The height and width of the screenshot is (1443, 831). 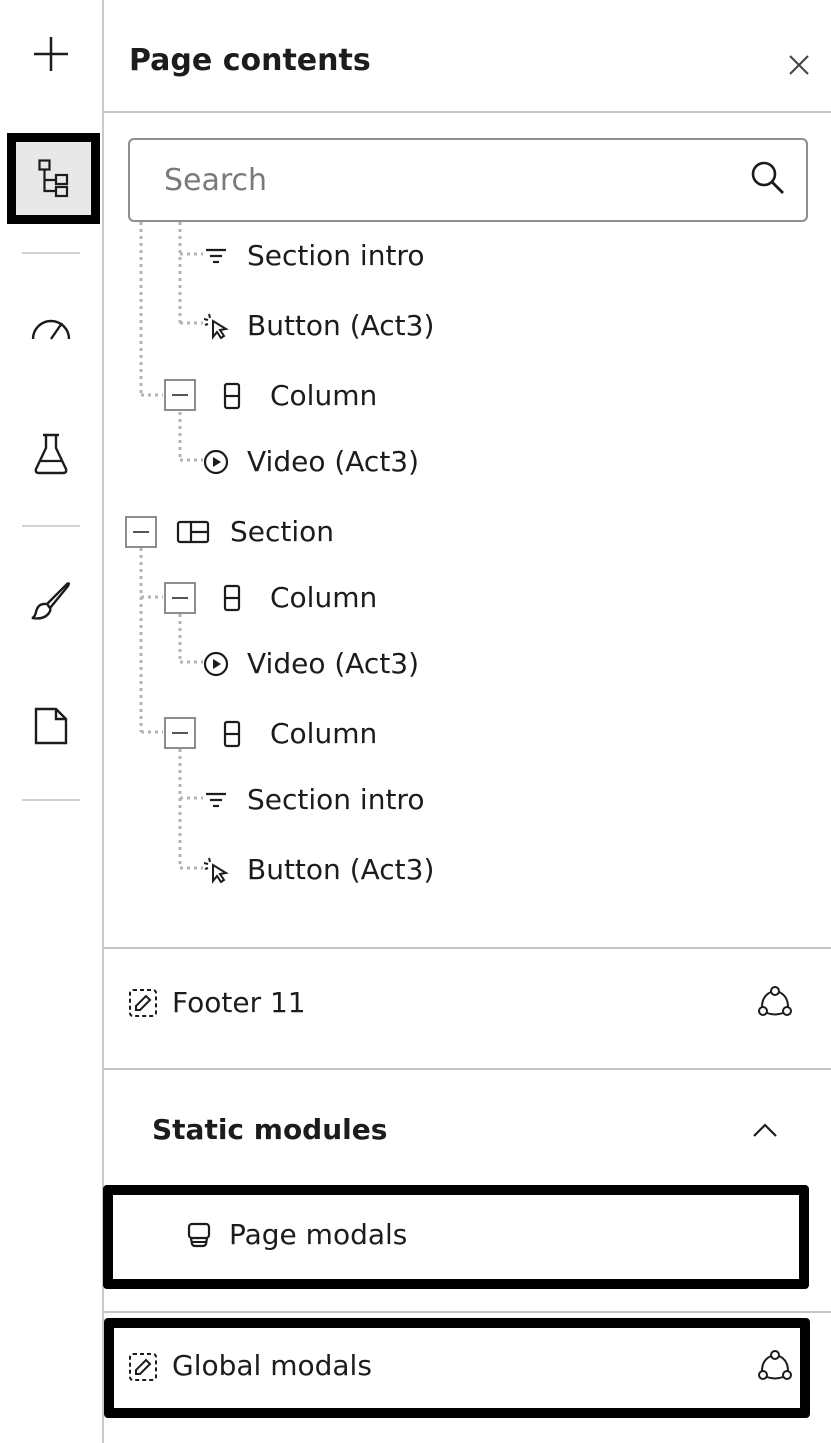 I want to click on add-button, so click(x=51, y=54).